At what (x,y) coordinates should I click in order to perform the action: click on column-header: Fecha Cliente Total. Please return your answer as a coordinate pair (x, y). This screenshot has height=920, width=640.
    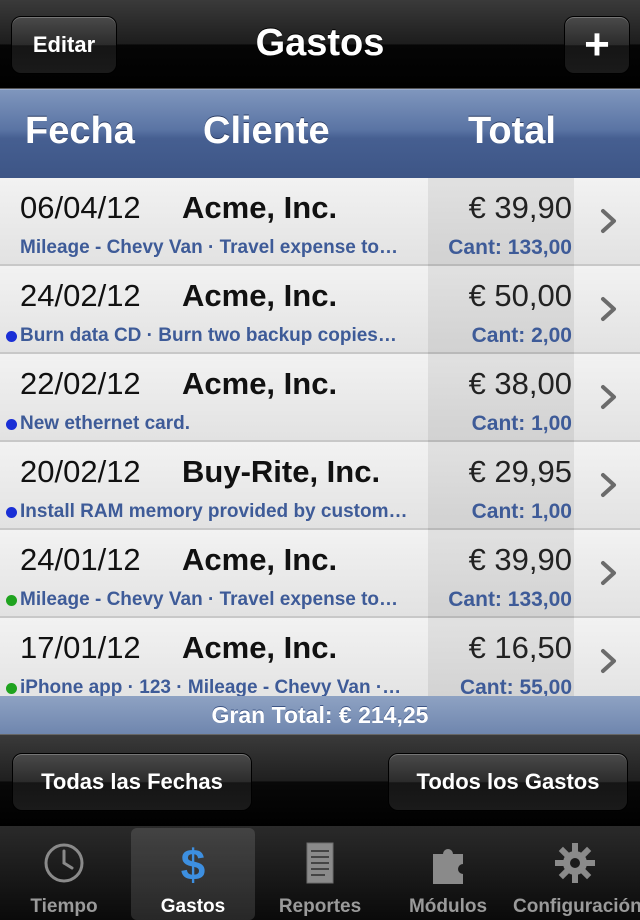
    Looking at the image, I should click on (320, 133).